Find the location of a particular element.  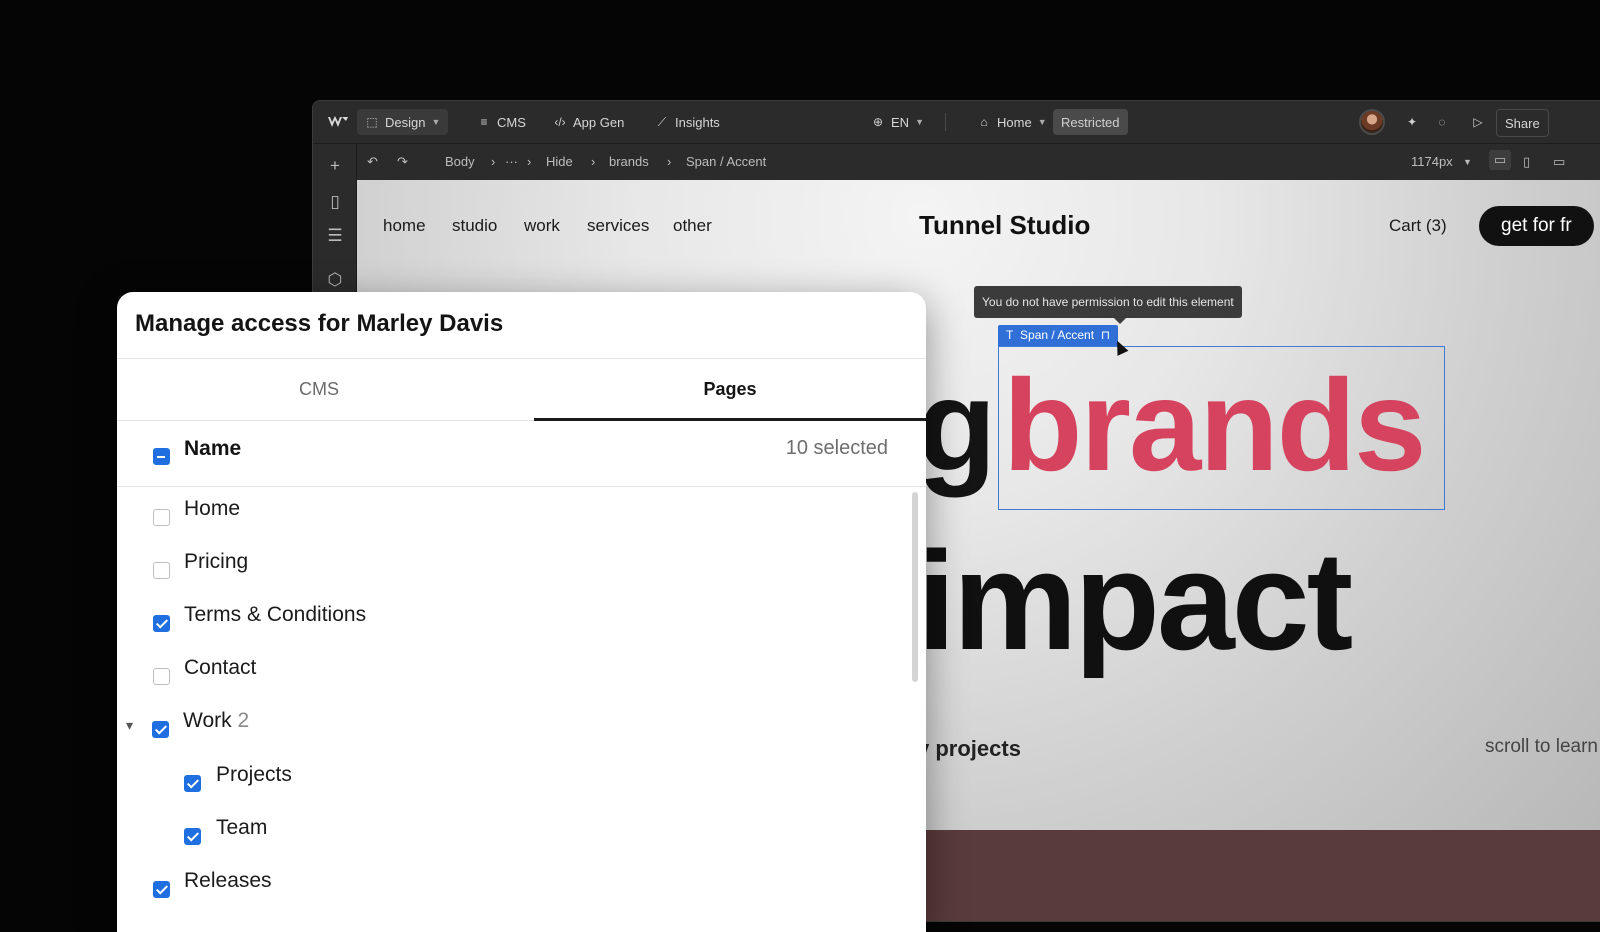

folder-checkbox-work is located at coordinates (160, 729).